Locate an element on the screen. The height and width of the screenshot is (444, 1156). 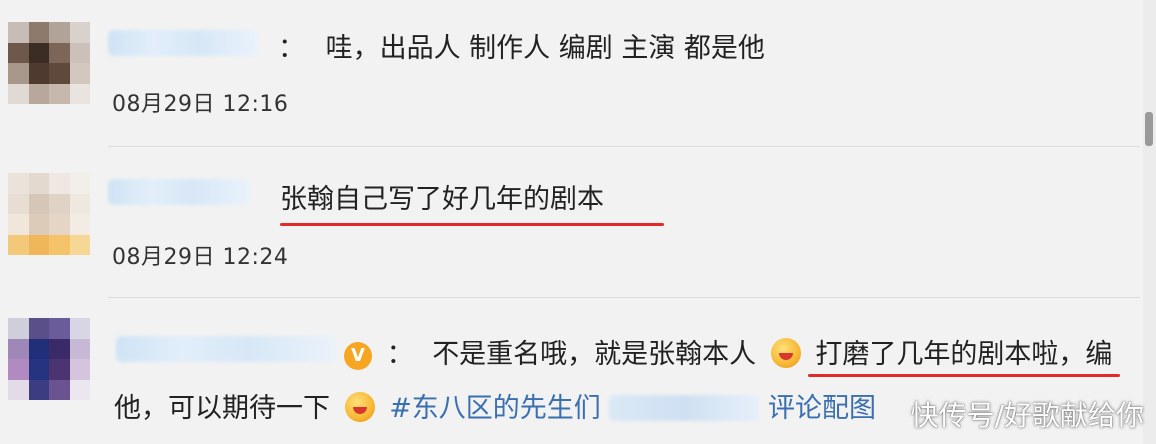
timestamp: 08月29日 12:24 is located at coordinates (200, 257).